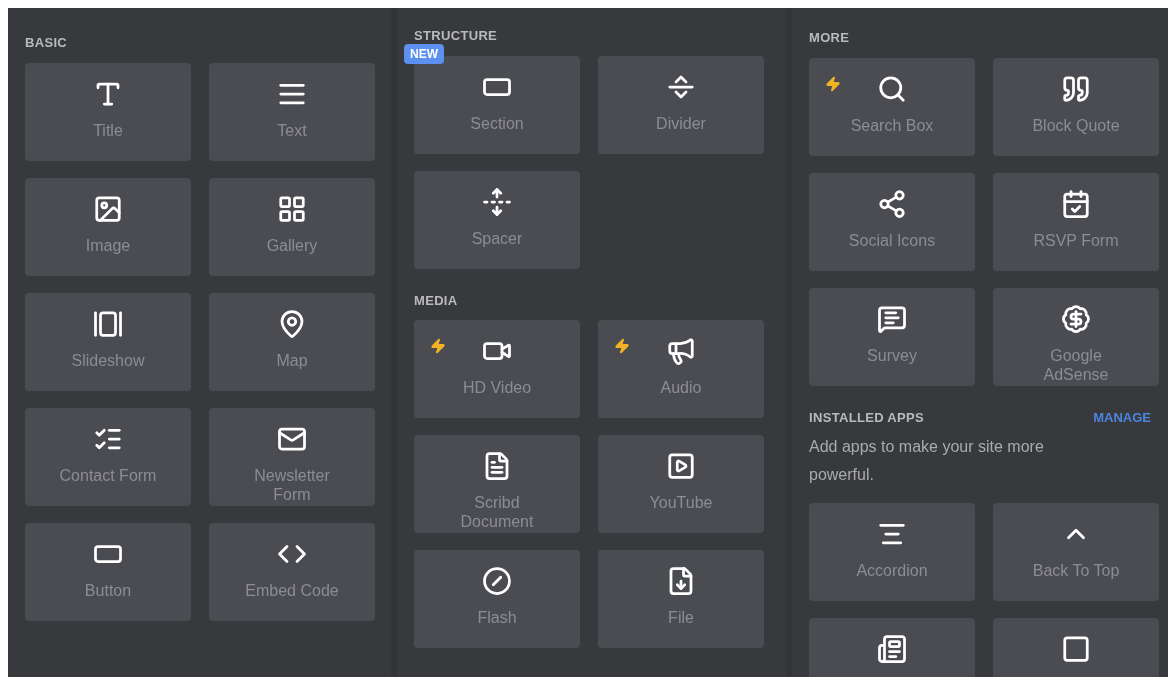 The height and width of the screenshot is (677, 1168). What do you see at coordinates (108, 456) in the screenshot?
I see `widget-tile: Contact Form` at bounding box center [108, 456].